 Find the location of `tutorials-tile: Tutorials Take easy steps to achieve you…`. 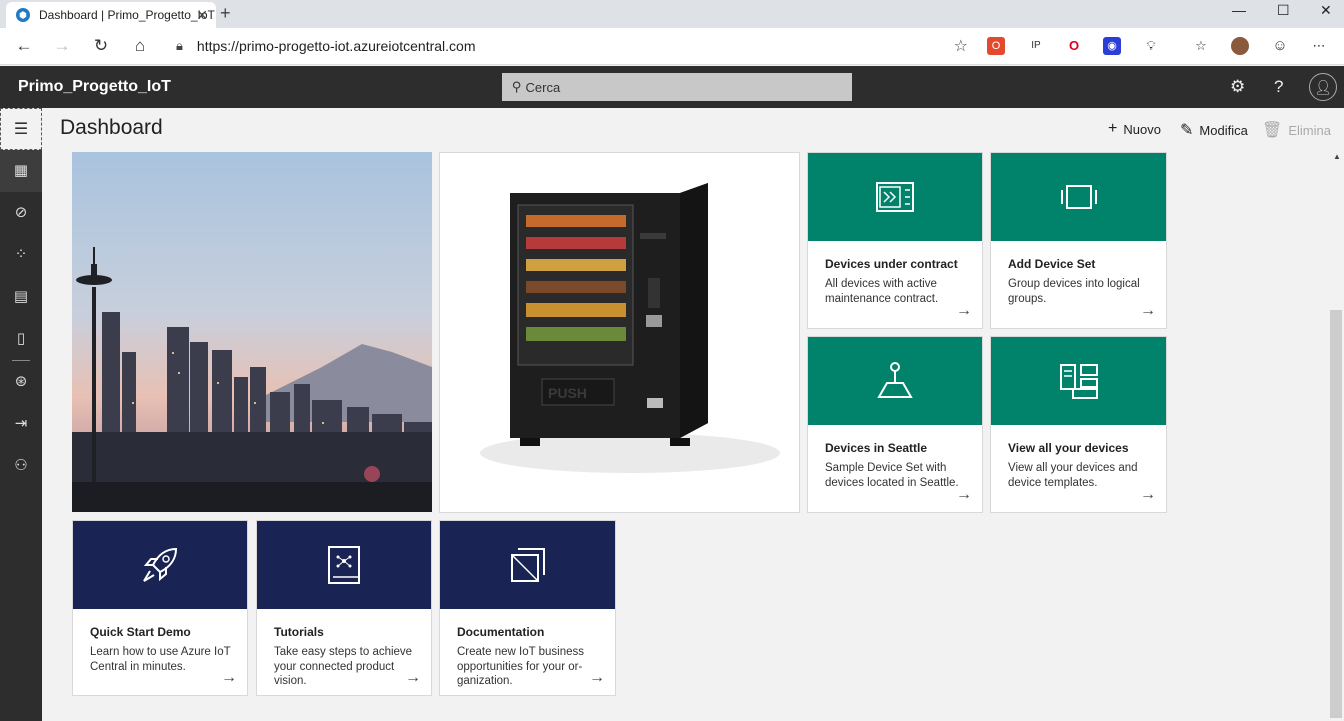

tutorials-tile: Tutorials Take easy steps to achieve you… is located at coordinates (344, 608).